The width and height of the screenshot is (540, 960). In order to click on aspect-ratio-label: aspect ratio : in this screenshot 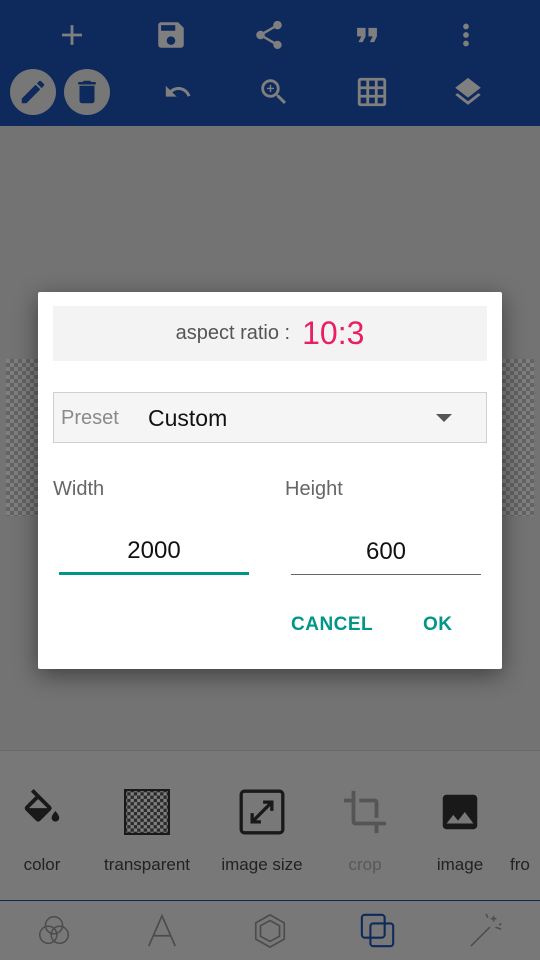, I will do `click(233, 333)`.